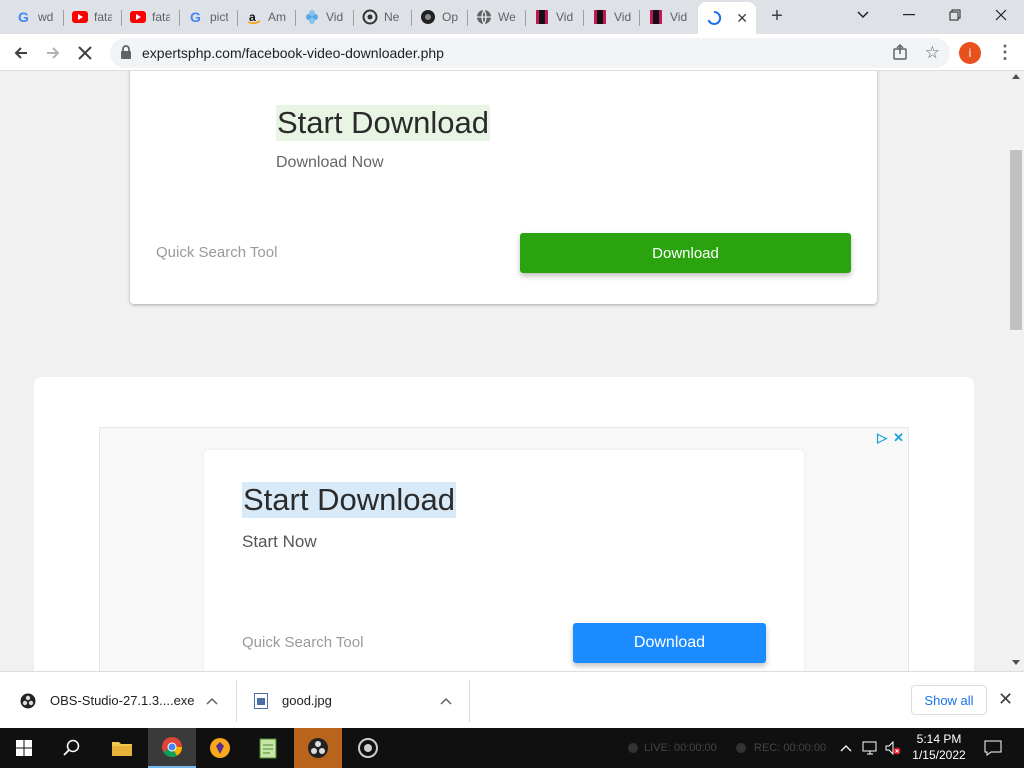 The image size is (1024, 768). Describe the element at coordinates (882, 438) in the screenshot. I see `adchoices-icon: ▷` at that location.